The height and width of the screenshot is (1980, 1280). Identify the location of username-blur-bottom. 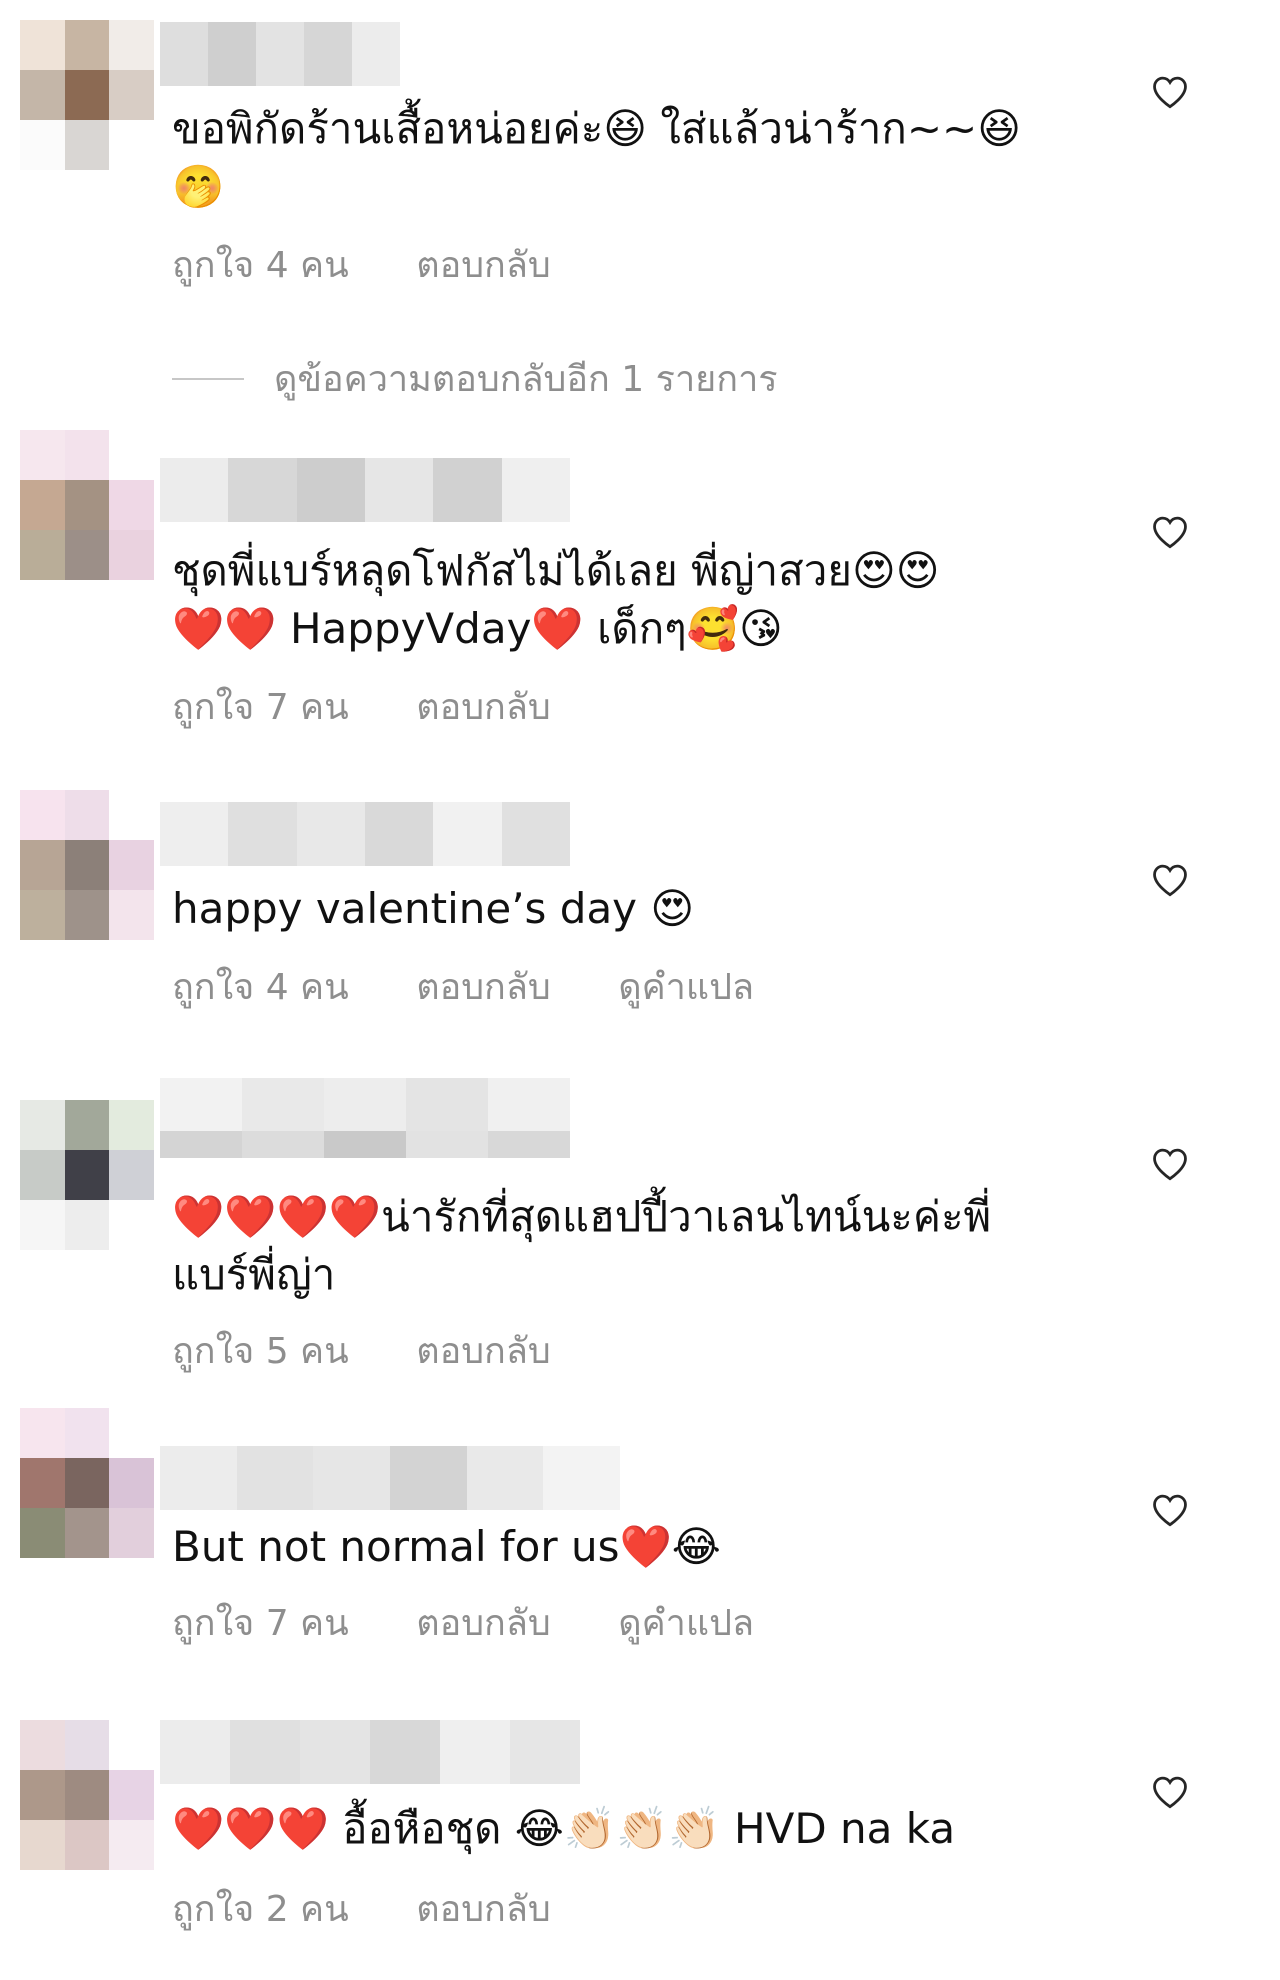
(365, 1144).